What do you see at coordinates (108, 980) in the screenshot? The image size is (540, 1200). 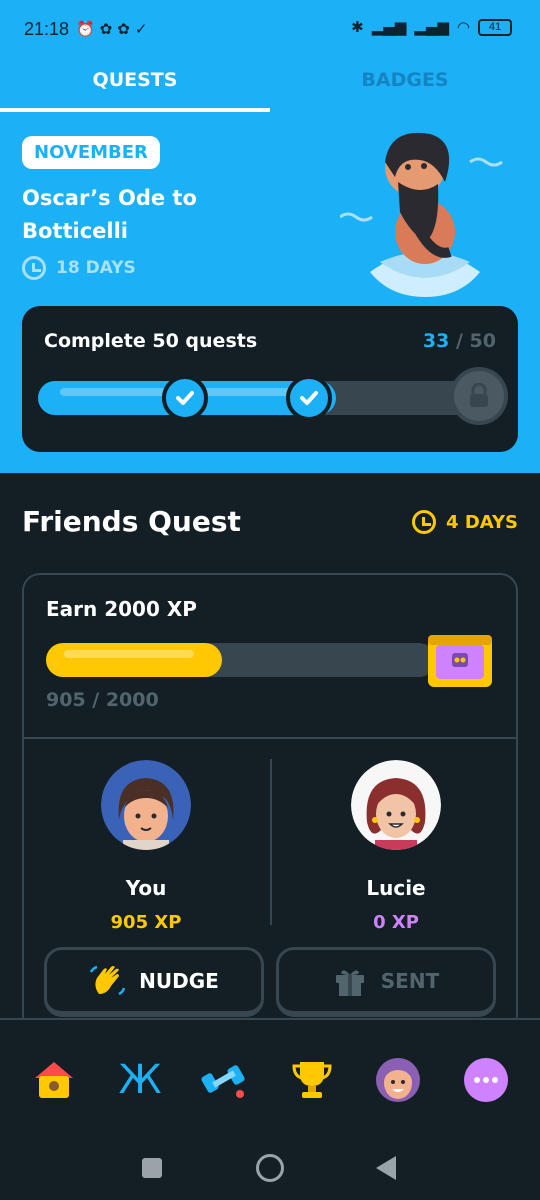 I see `waving-hand-icon` at bounding box center [108, 980].